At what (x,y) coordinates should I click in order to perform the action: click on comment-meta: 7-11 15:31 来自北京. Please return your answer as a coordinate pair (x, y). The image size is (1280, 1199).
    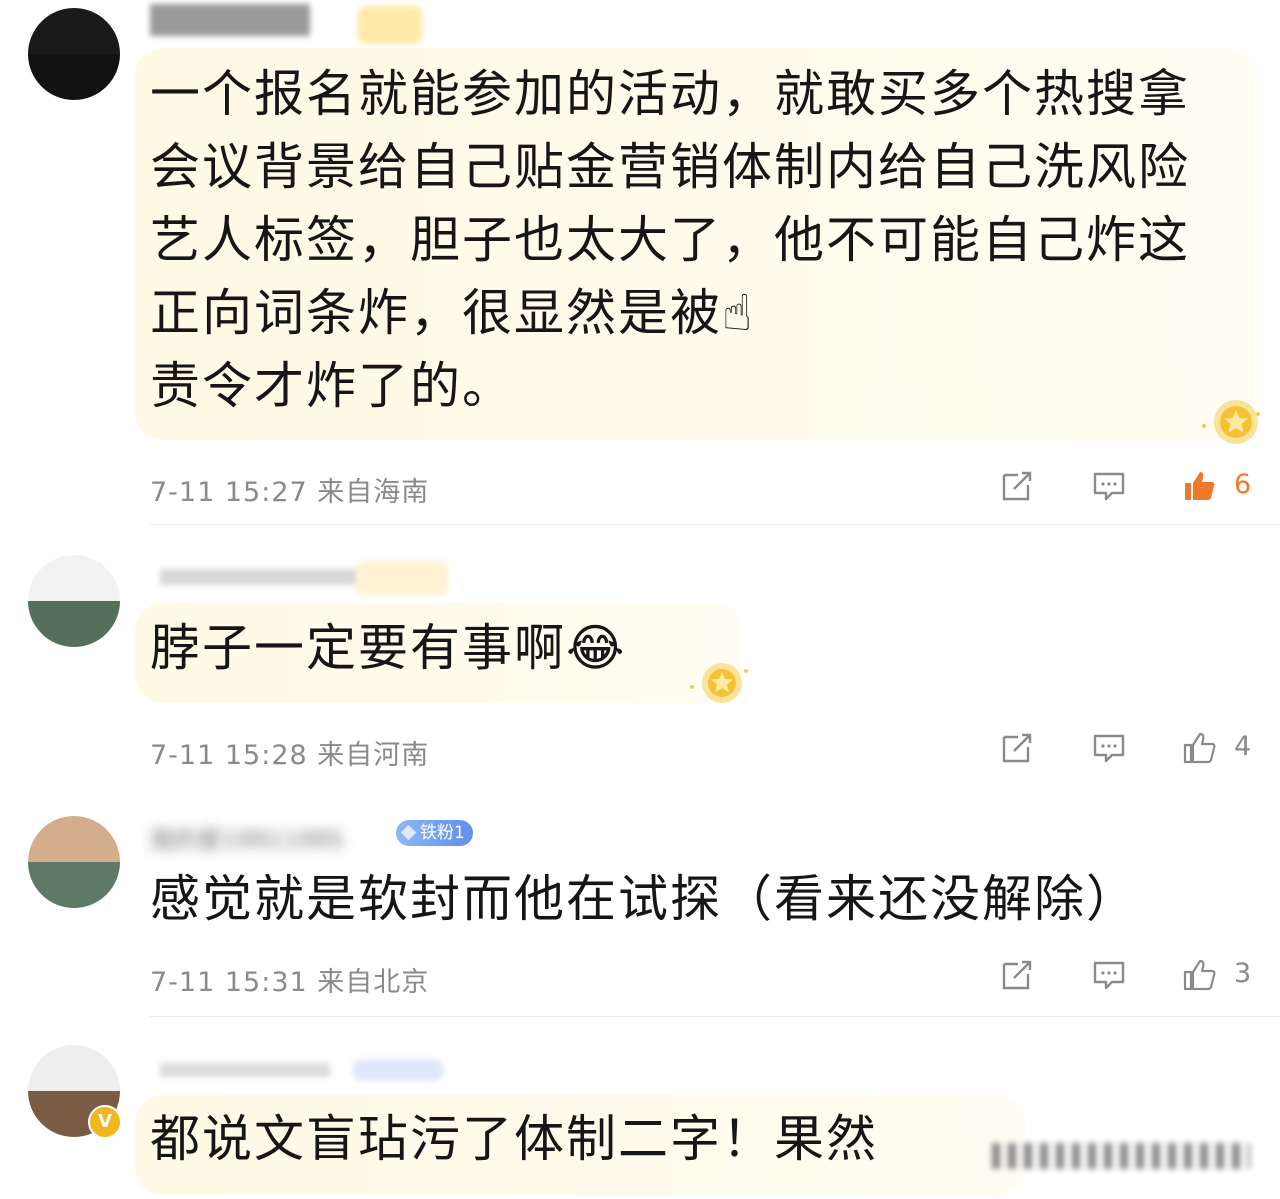
    Looking at the image, I should click on (289, 979).